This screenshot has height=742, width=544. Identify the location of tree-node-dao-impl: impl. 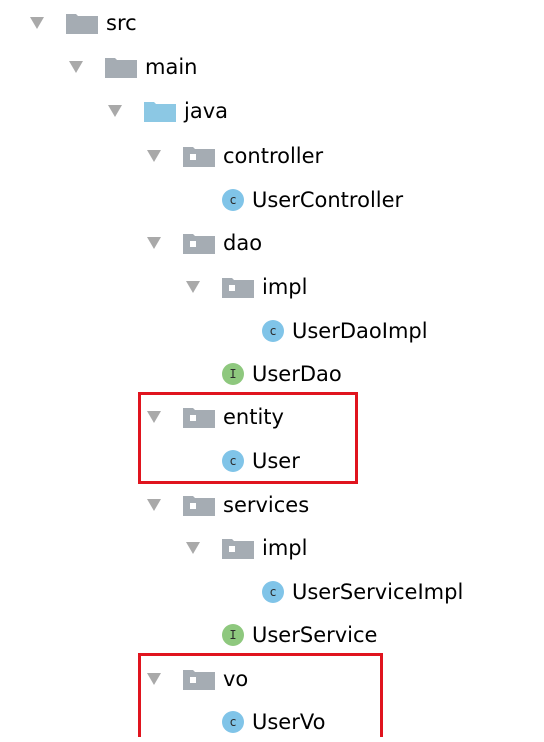
(245, 287).